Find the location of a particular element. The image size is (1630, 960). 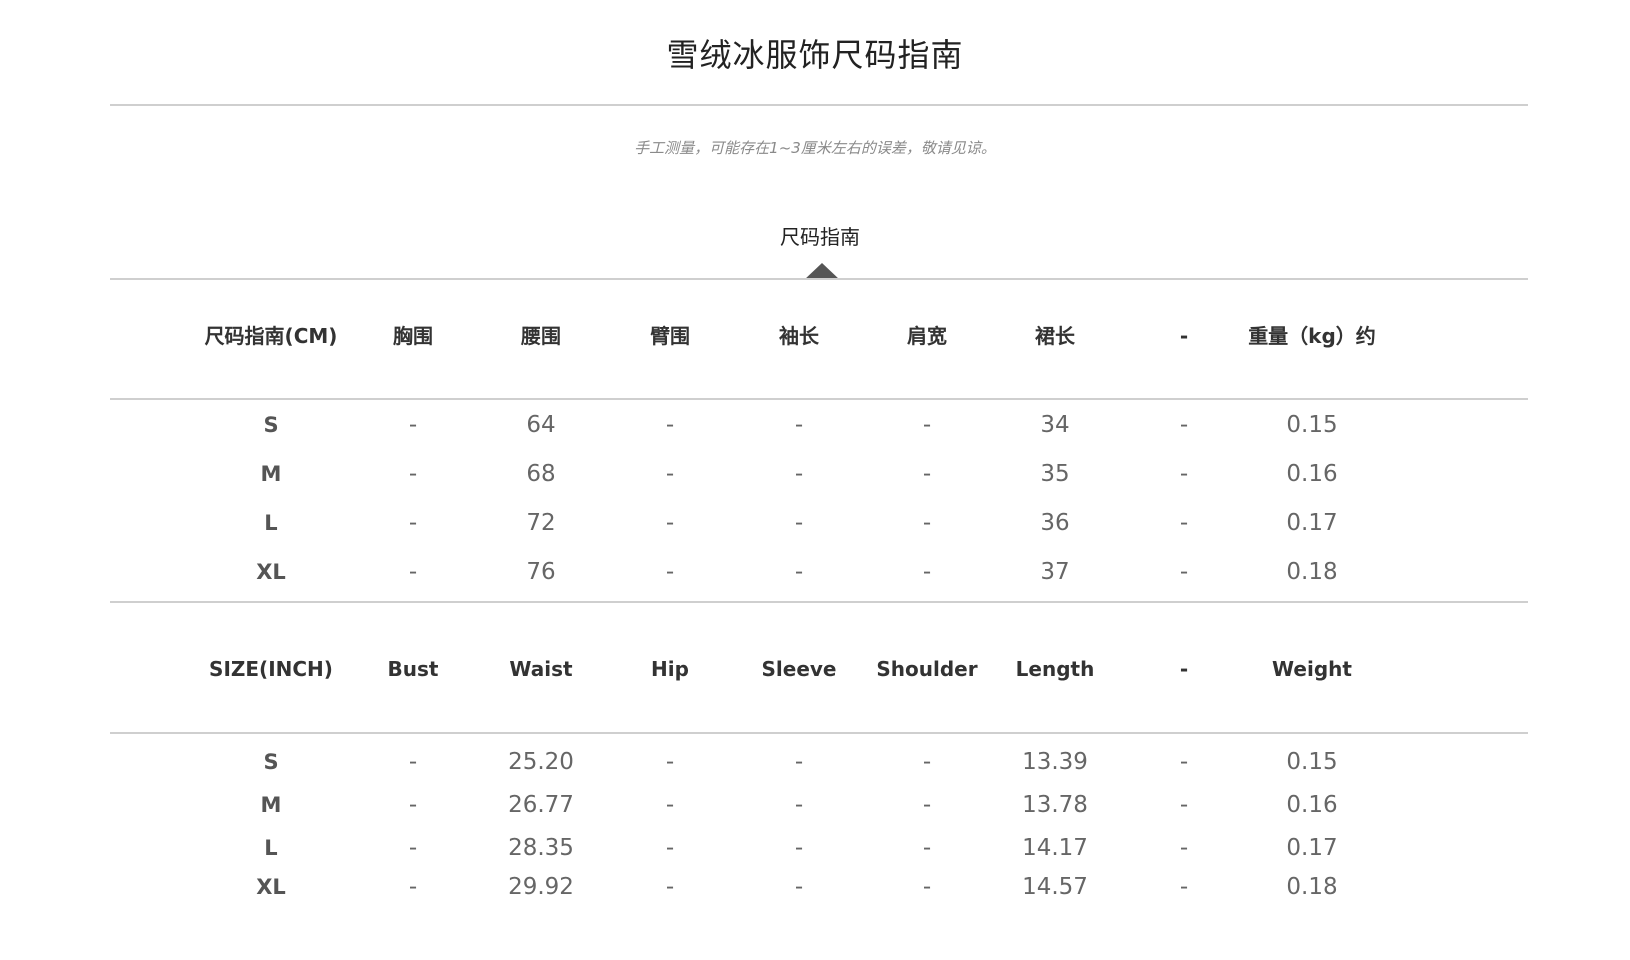

cm-header-shoulder: 肩宽 is located at coordinates (927, 336).